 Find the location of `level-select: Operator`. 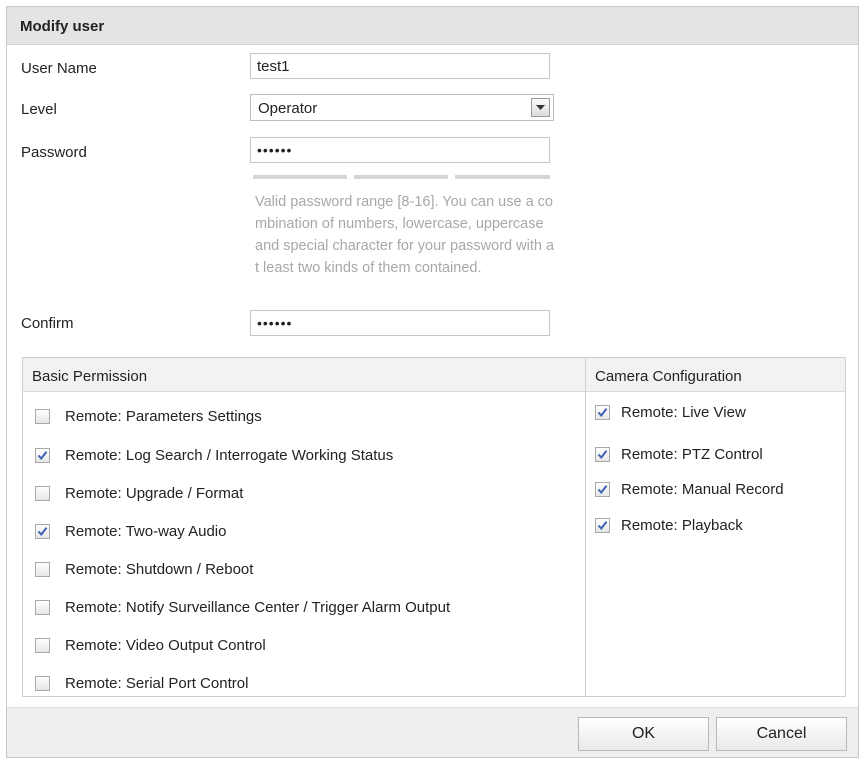

level-select: Operator is located at coordinates (402, 107).